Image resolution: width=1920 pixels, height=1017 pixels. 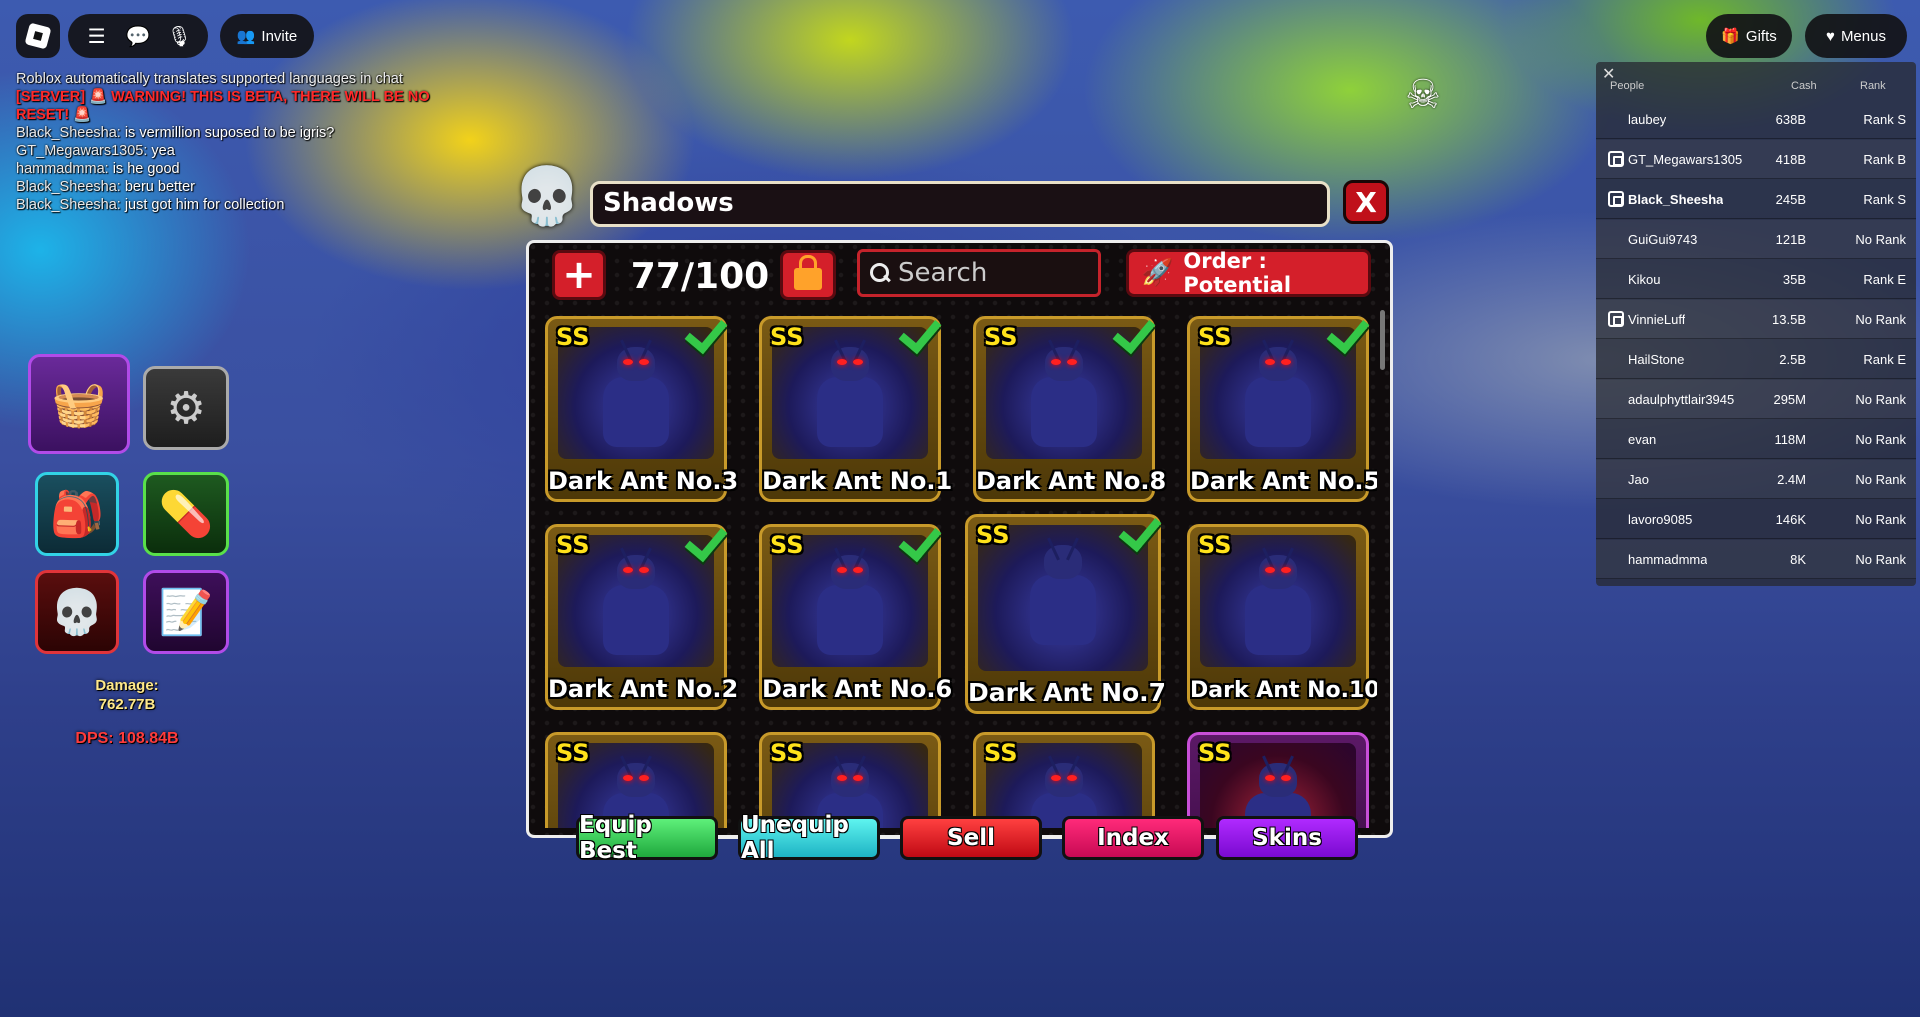 What do you see at coordinates (971, 838) in the screenshot?
I see `sell-button: Sell` at bounding box center [971, 838].